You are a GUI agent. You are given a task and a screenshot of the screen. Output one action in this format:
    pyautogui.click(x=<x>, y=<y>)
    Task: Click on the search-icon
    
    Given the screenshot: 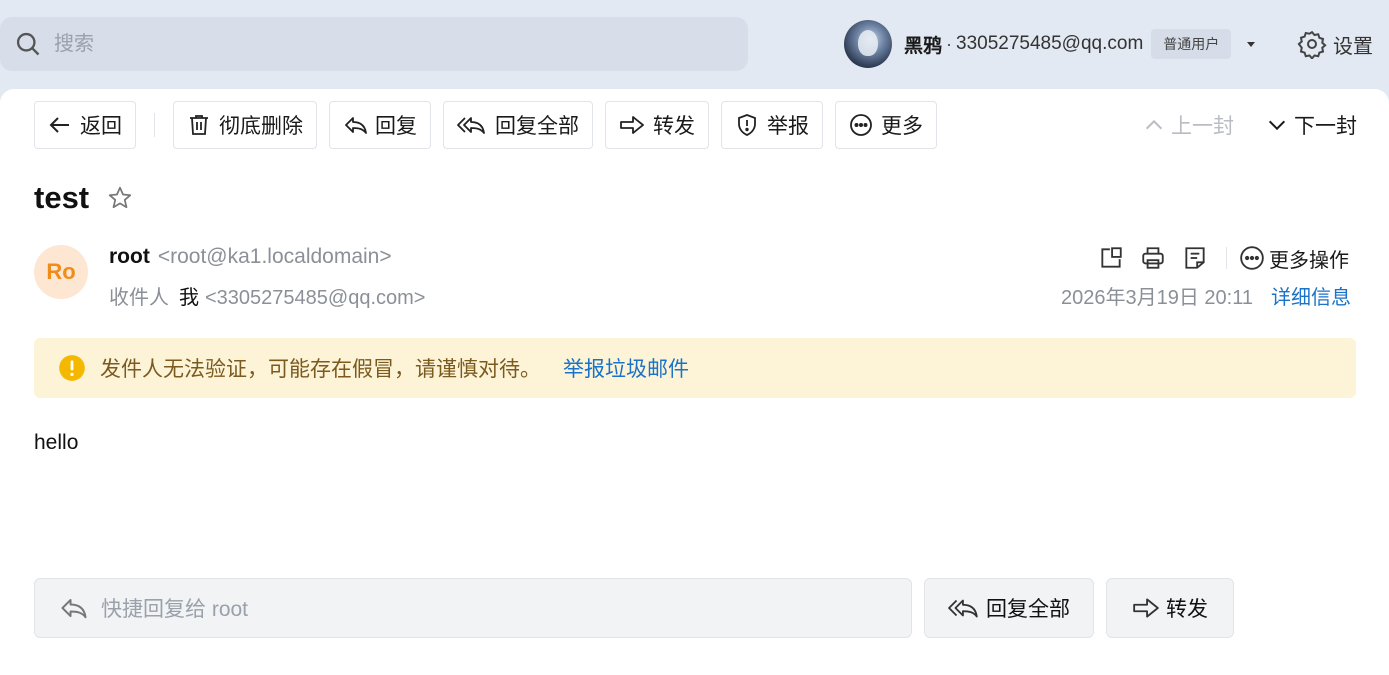 What is the action you would take?
    pyautogui.click(x=28, y=44)
    